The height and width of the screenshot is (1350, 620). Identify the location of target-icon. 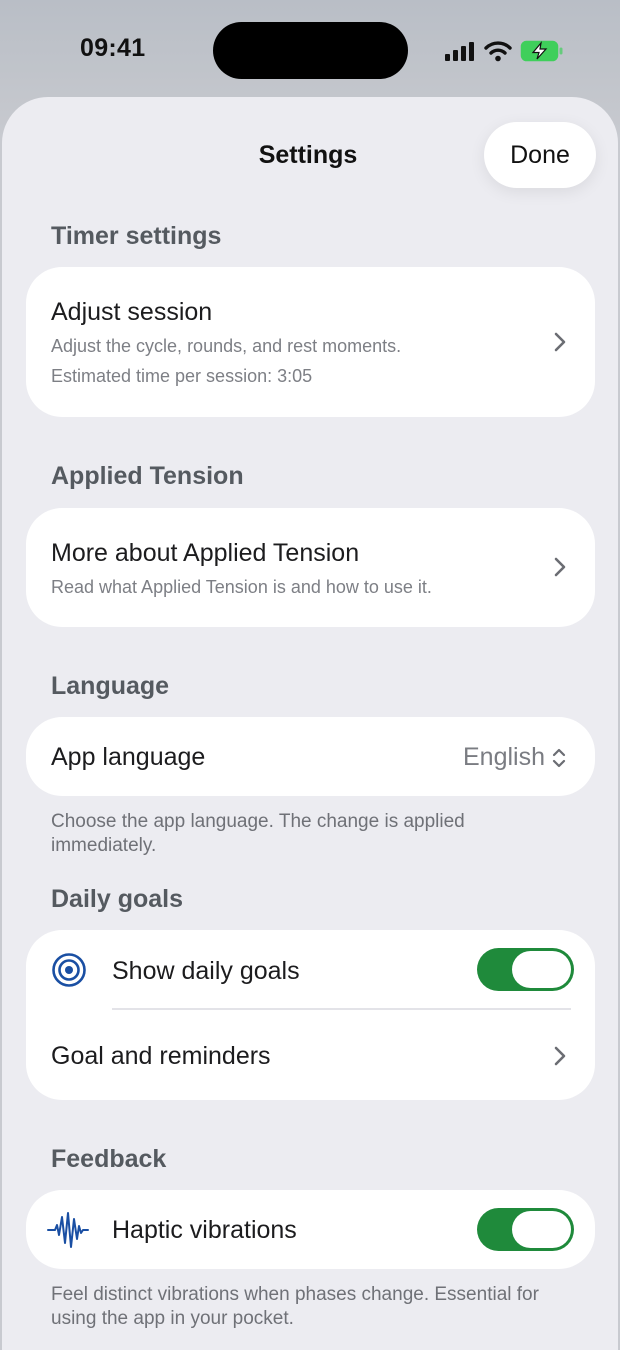
(69, 970).